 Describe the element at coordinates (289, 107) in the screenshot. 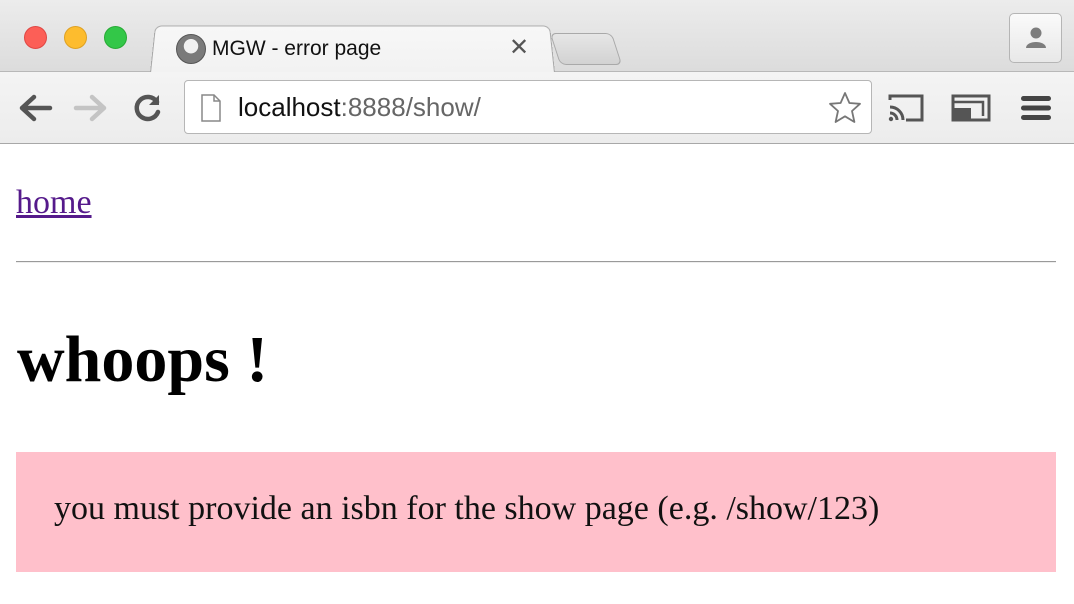

I see `url-host: localhost` at that location.